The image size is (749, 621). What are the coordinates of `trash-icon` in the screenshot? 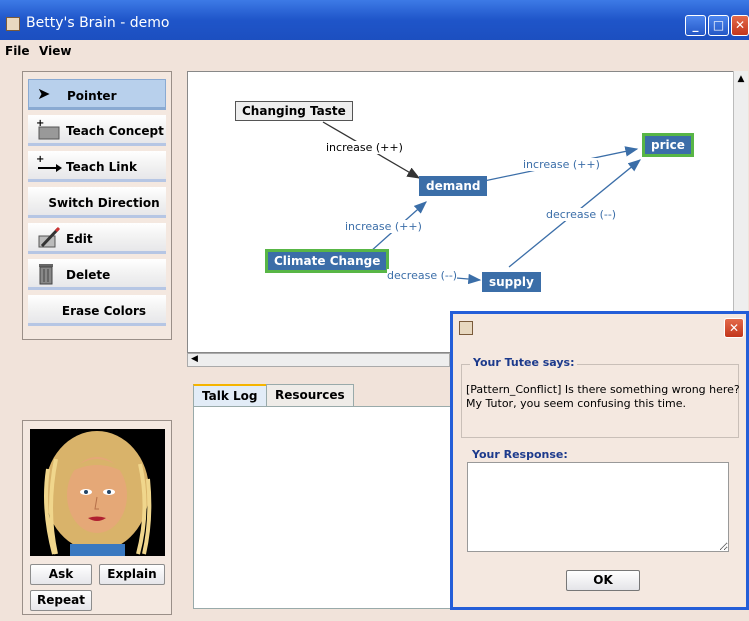 It's located at (47, 276).